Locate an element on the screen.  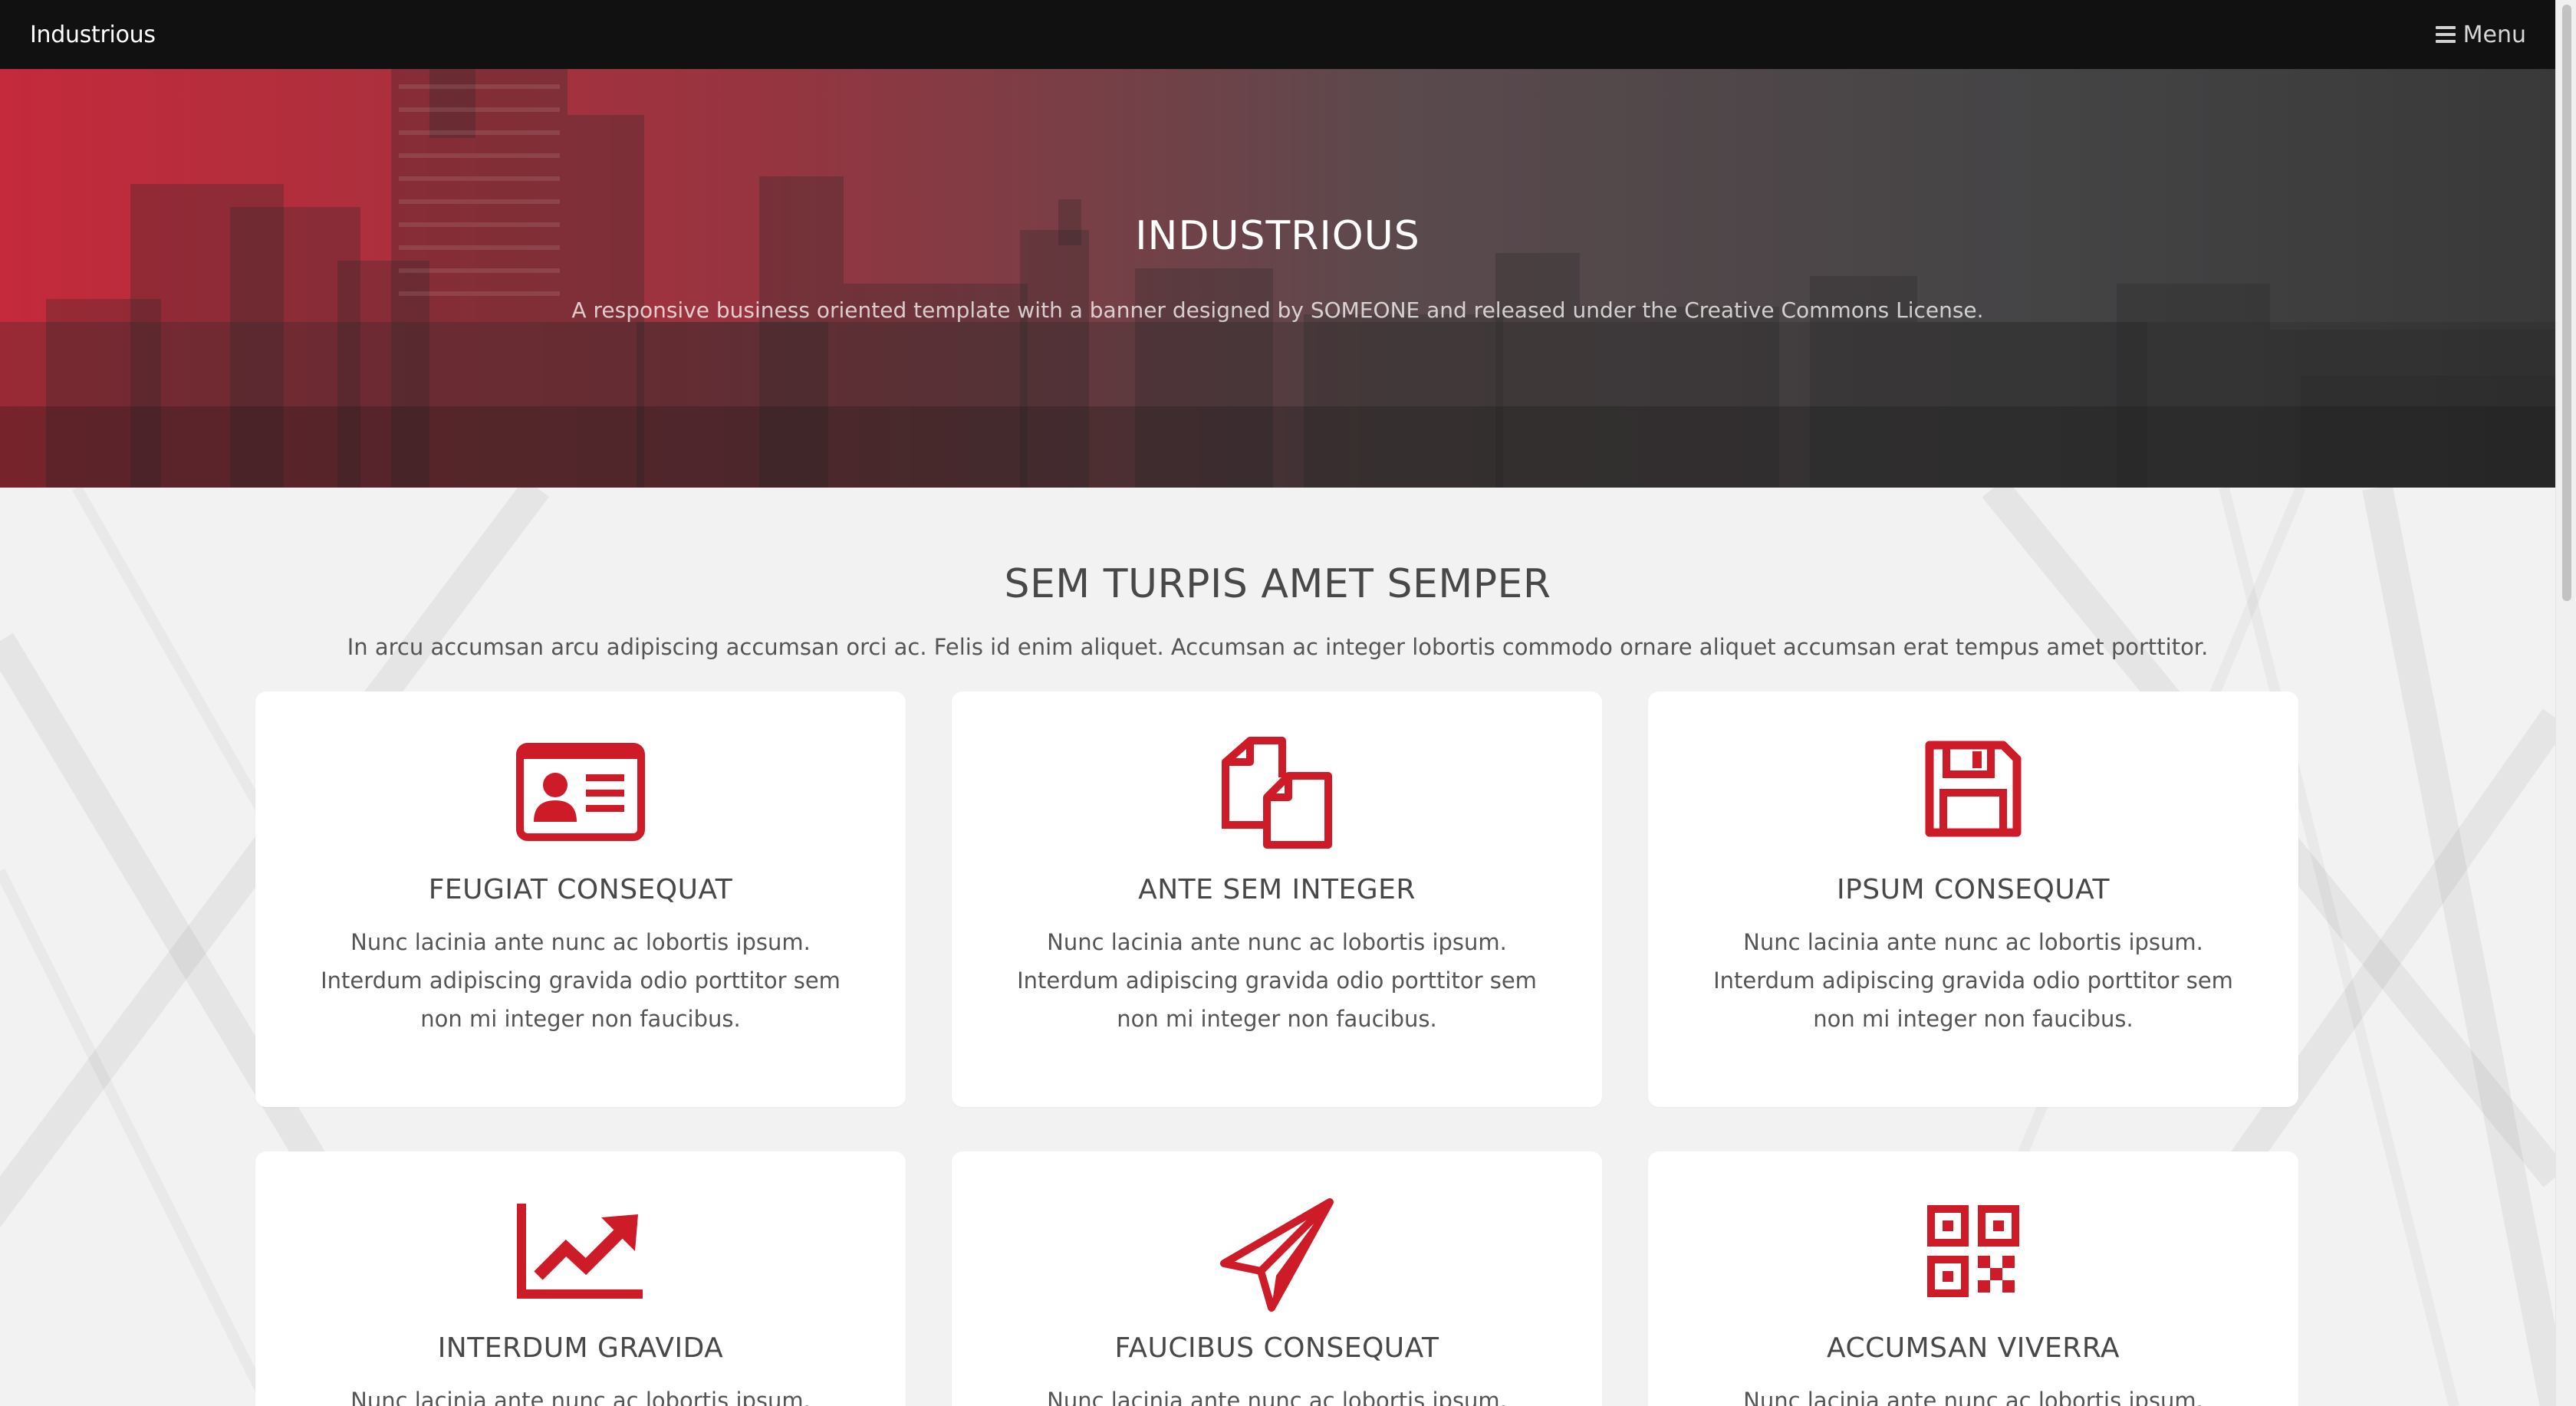
menu-button: Menu is located at coordinates (2480, 35).